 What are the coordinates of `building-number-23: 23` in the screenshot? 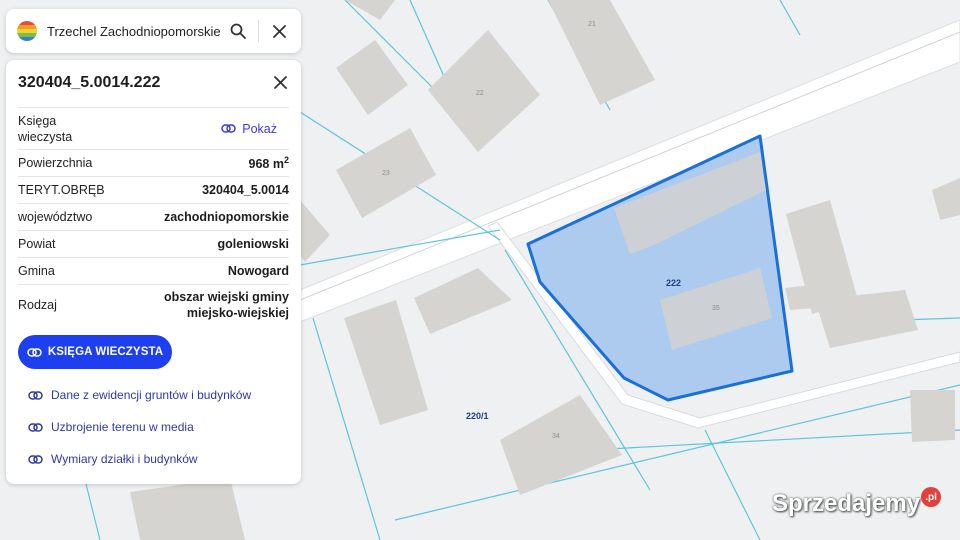 It's located at (386, 173).